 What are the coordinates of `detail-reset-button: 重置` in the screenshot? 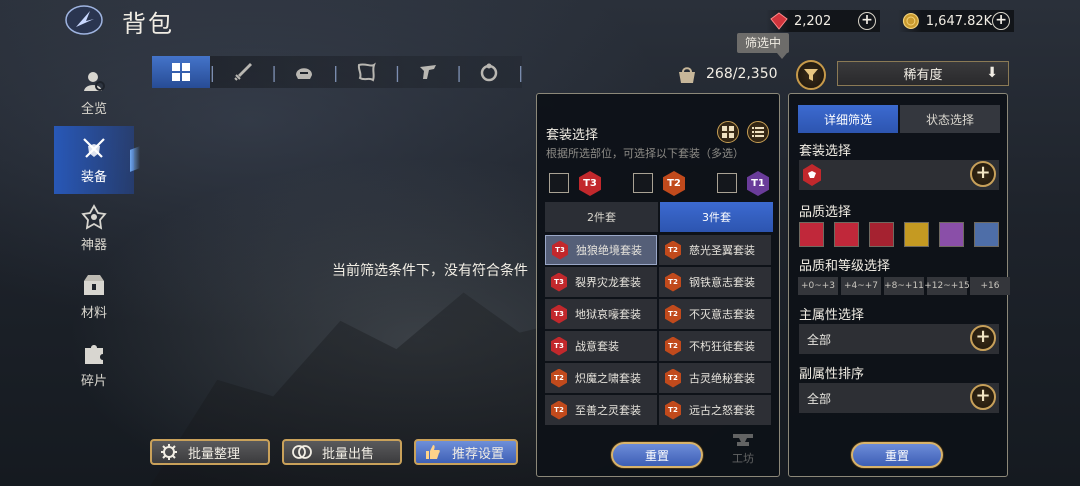 It's located at (897, 455).